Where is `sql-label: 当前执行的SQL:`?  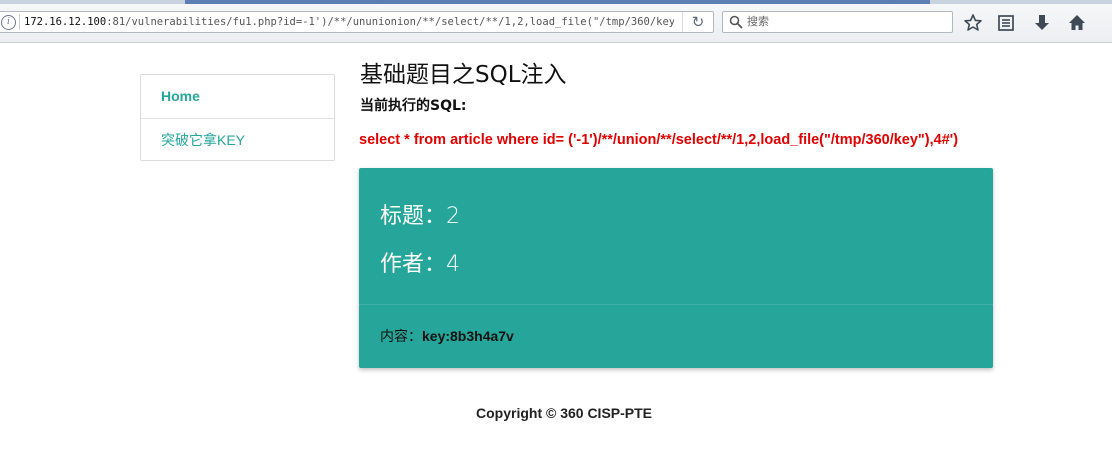 sql-label: 当前执行的SQL: is located at coordinates (413, 106).